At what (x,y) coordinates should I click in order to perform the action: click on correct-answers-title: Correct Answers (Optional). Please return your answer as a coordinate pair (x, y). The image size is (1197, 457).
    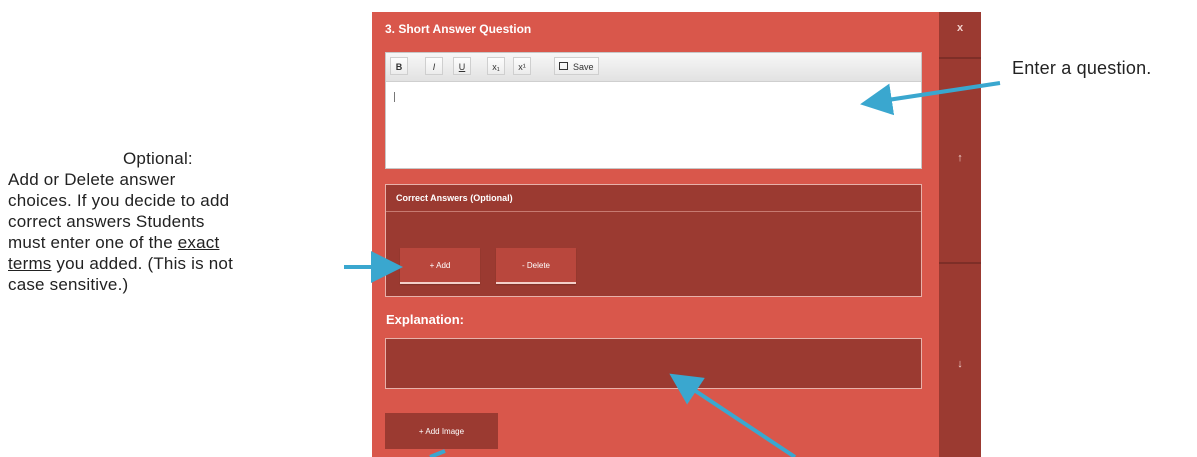
    Looking at the image, I should click on (454, 198).